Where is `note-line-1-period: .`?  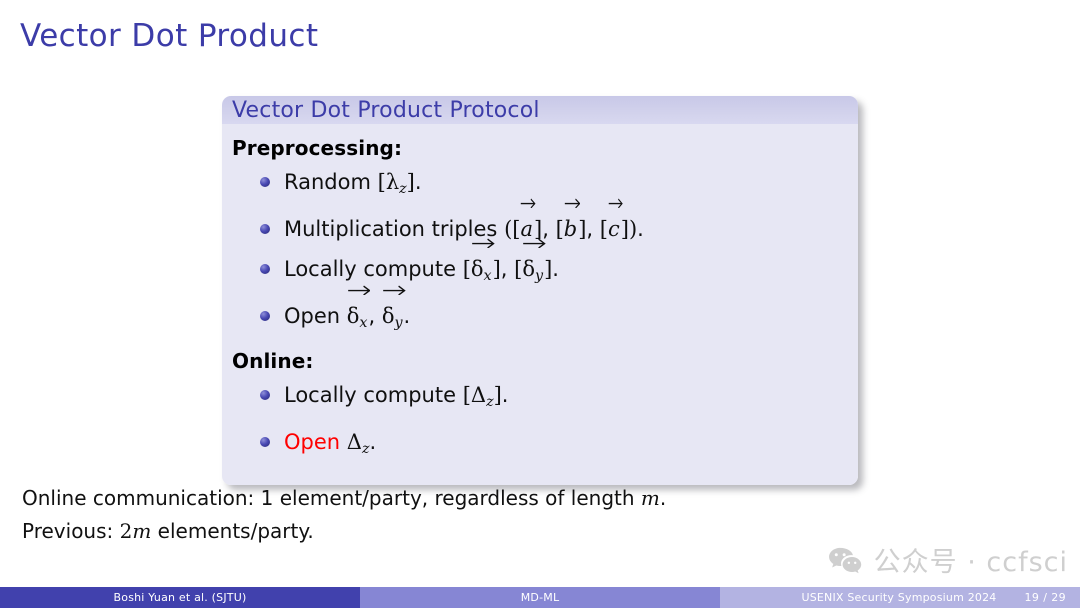
note-line-1-period: . is located at coordinates (663, 498).